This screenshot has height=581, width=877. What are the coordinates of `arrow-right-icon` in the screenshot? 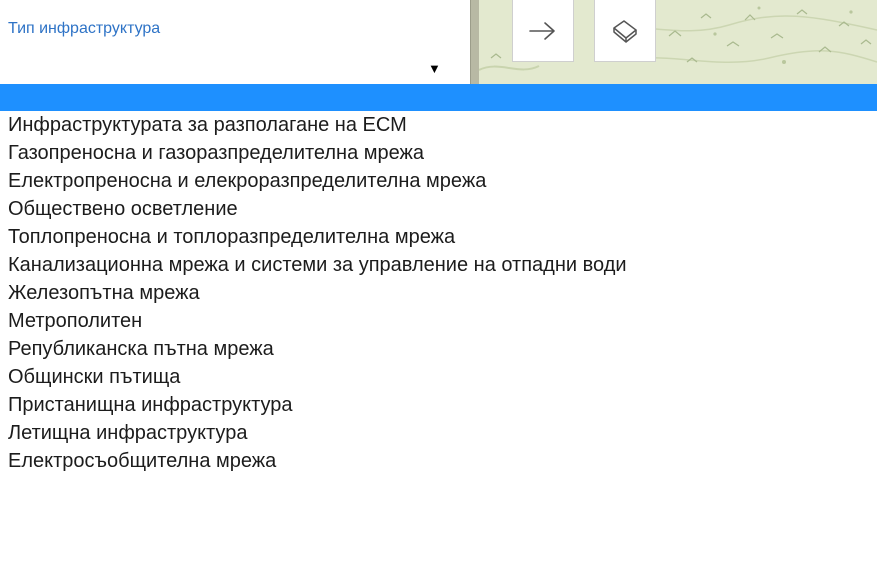 It's located at (542, 30).